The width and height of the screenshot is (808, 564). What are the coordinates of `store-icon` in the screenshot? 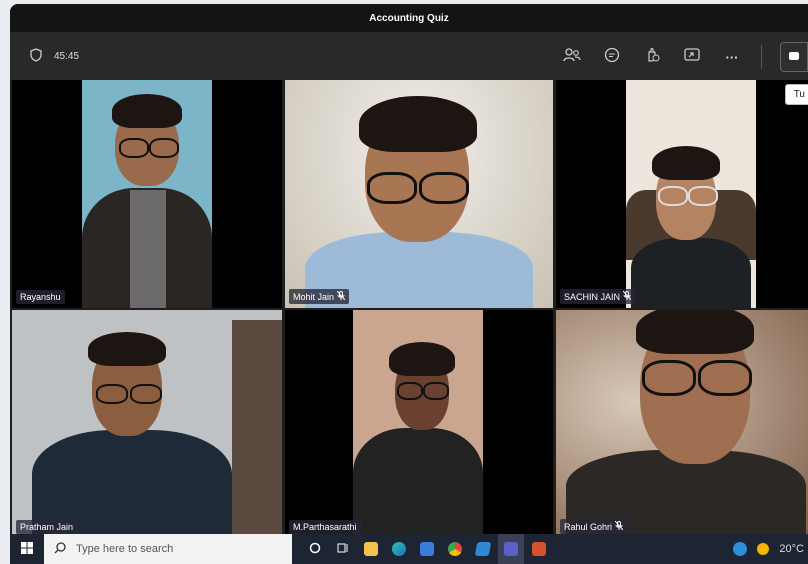 It's located at (427, 549).